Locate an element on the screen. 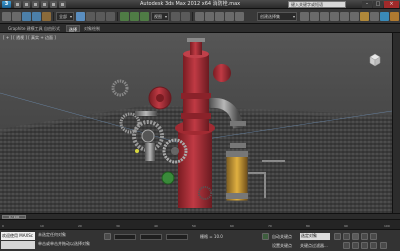  reference-coordinate-dropdown: 视图 is located at coordinates (160, 16).